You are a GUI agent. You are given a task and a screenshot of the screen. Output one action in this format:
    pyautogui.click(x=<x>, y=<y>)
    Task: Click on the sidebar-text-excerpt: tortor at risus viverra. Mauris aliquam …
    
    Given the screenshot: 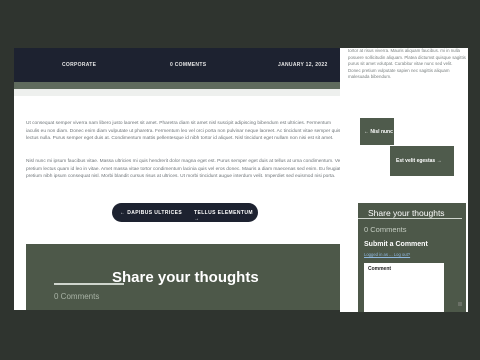 What is the action you would take?
    pyautogui.click(x=407, y=63)
    